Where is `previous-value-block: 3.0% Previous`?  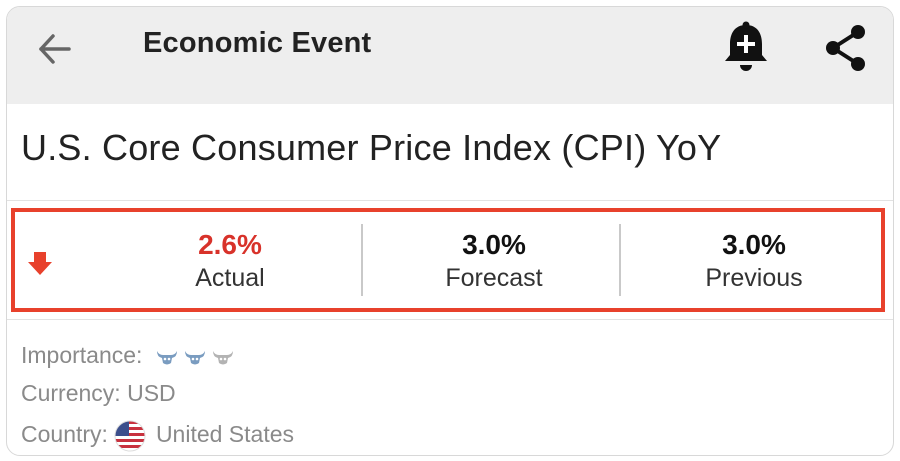
previous-value-block: 3.0% Previous is located at coordinates (754, 264).